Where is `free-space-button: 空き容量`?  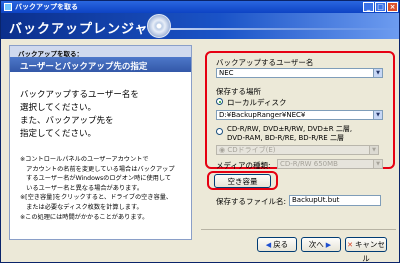 free-space-button: 空き容量 is located at coordinates (242, 181).